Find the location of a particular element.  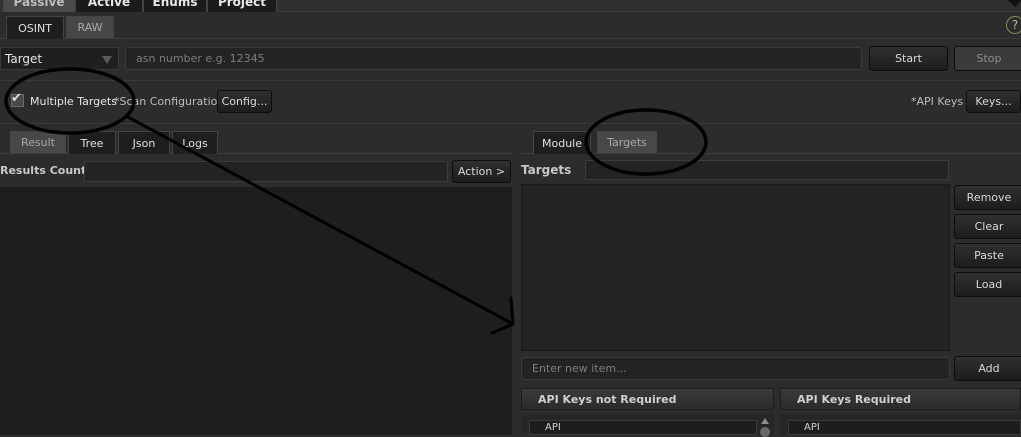

load-button: Load is located at coordinates (987, 284).